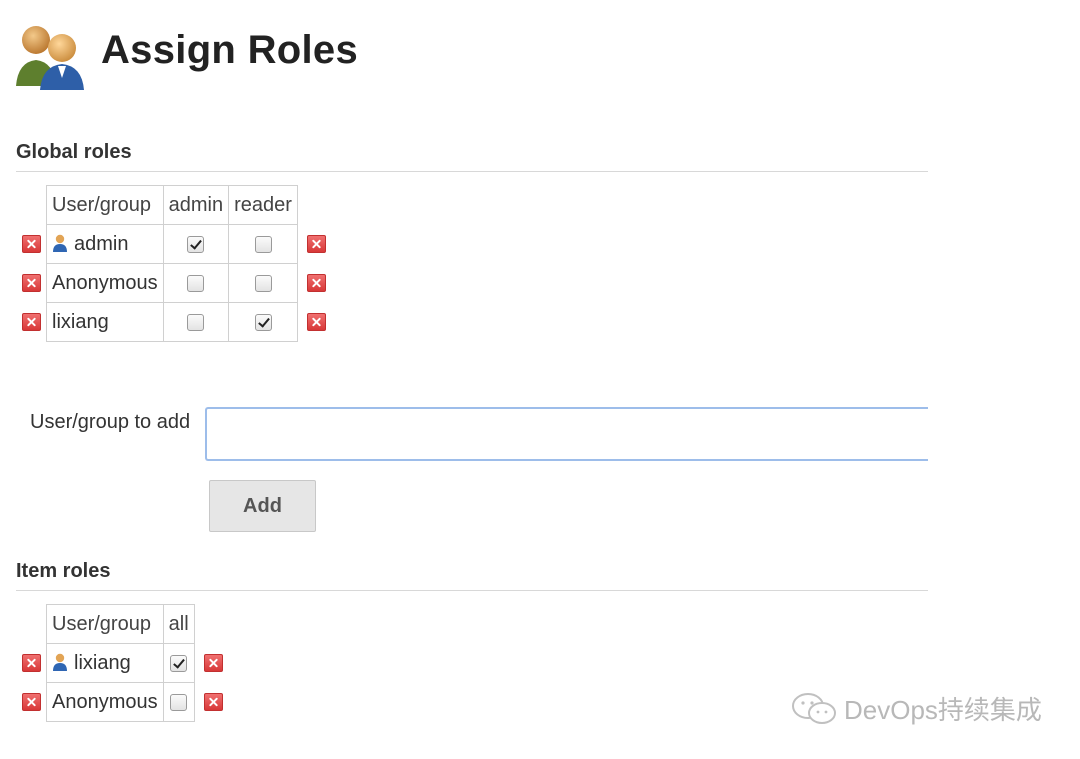 Image resolution: width=1080 pixels, height=759 pixels. What do you see at coordinates (229, 50) in the screenshot?
I see `page-title: Assign Roles` at bounding box center [229, 50].